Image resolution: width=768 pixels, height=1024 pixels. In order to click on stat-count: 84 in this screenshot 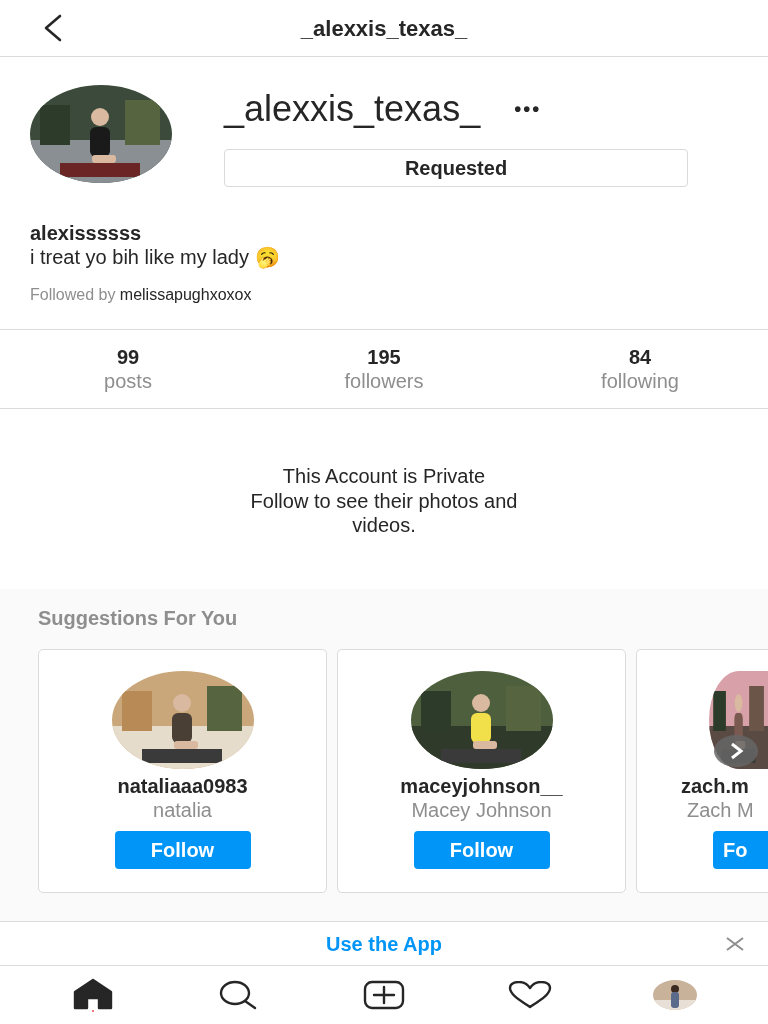, I will do `click(640, 357)`.